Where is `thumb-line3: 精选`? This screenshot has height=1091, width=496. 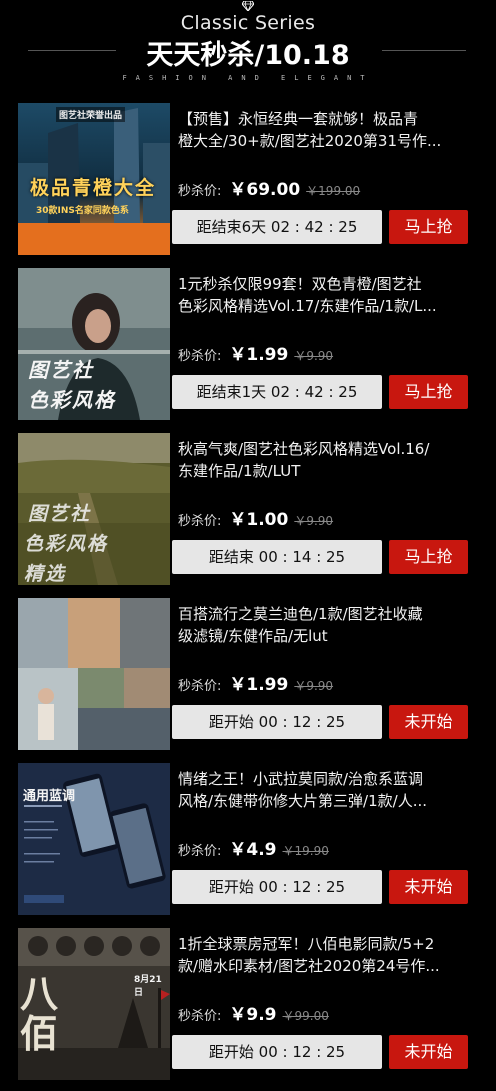 thumb-line3: 精选 is located at coordinates (45, 574).